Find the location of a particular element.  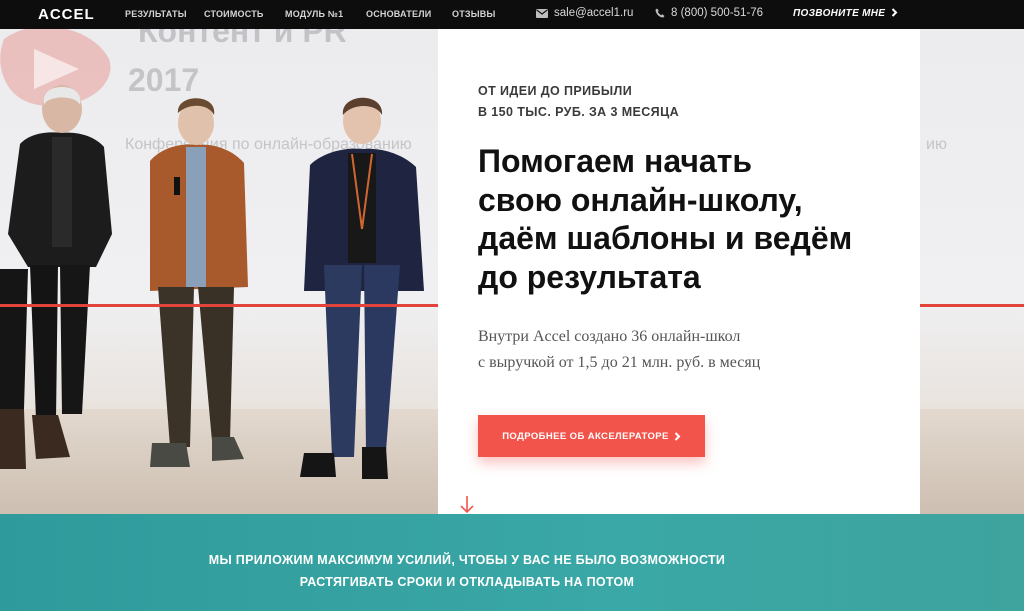

headline-line-4: до результата is located at coordinates (589, 276).